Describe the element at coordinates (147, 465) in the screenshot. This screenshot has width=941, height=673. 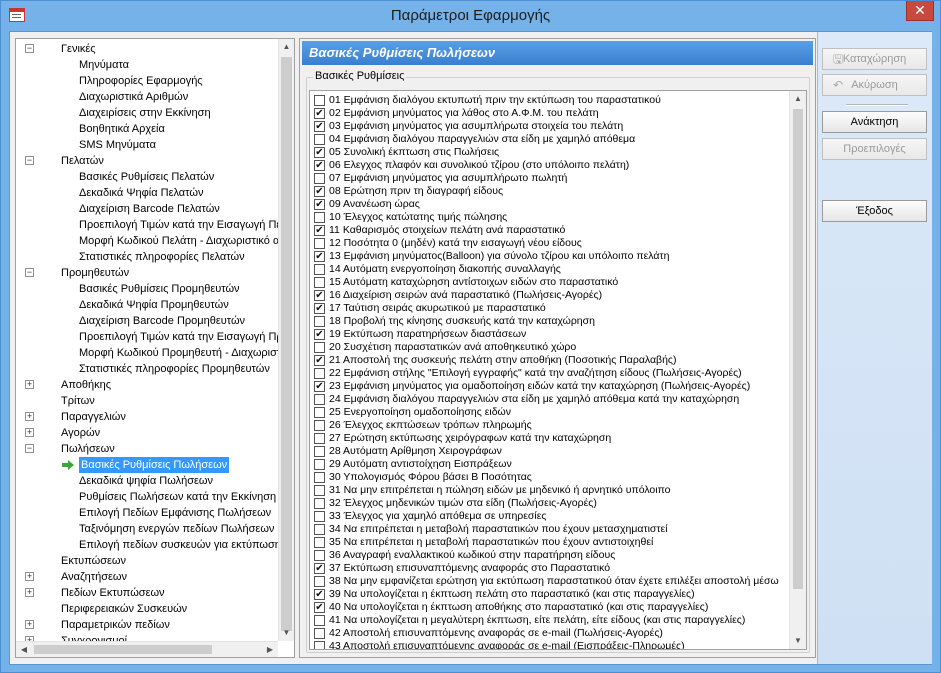
I see `tree-item: Βασικές Ρυθμίσεις Πωλήσεων` at that location.